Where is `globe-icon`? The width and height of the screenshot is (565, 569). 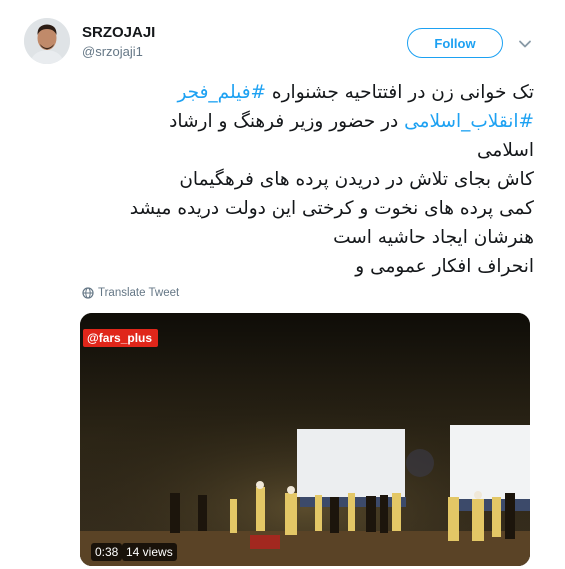 globe-icon is located at coordinates (88, 293).